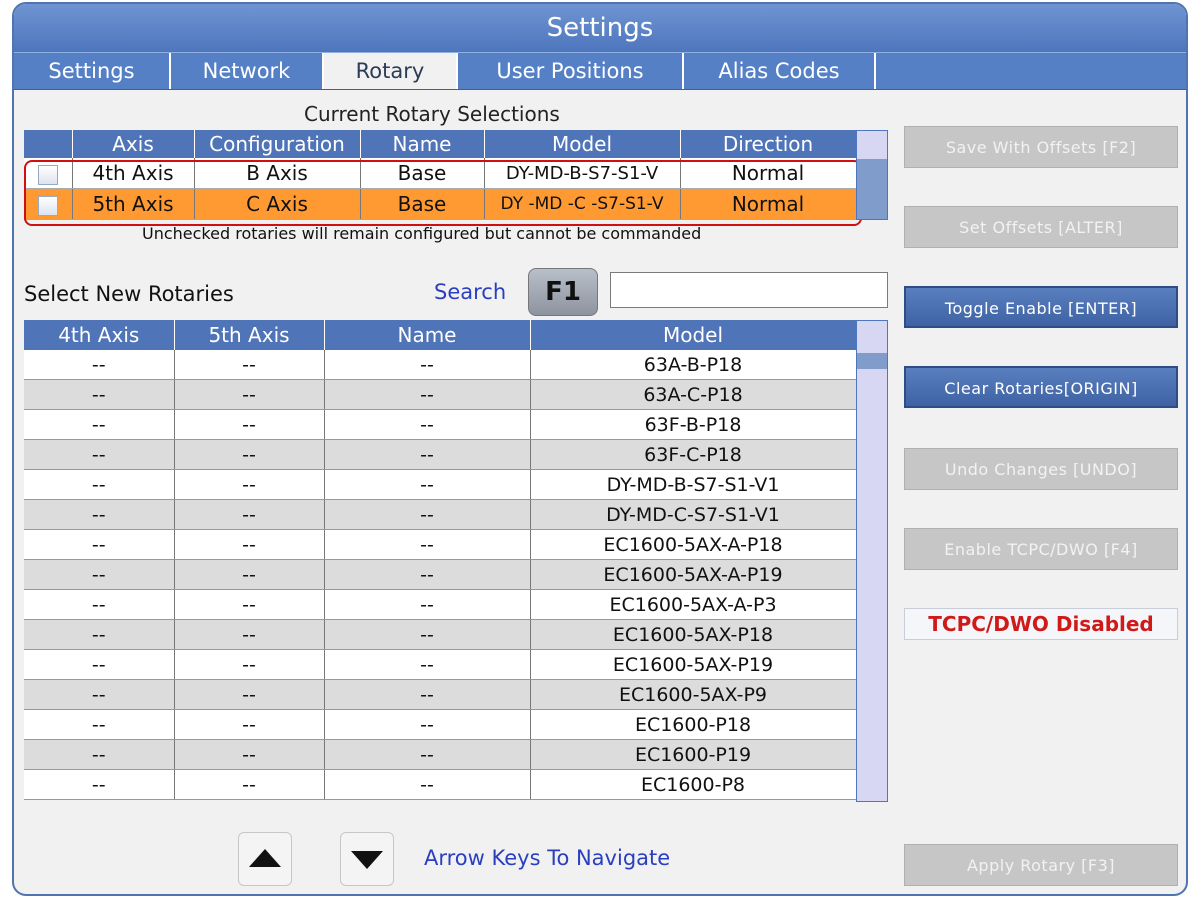 This screenshot has height=900, width=1200. Describe the element at coordinates (277, 204) in the screenshot. I see `cell-configuration: C Axis` at that location.